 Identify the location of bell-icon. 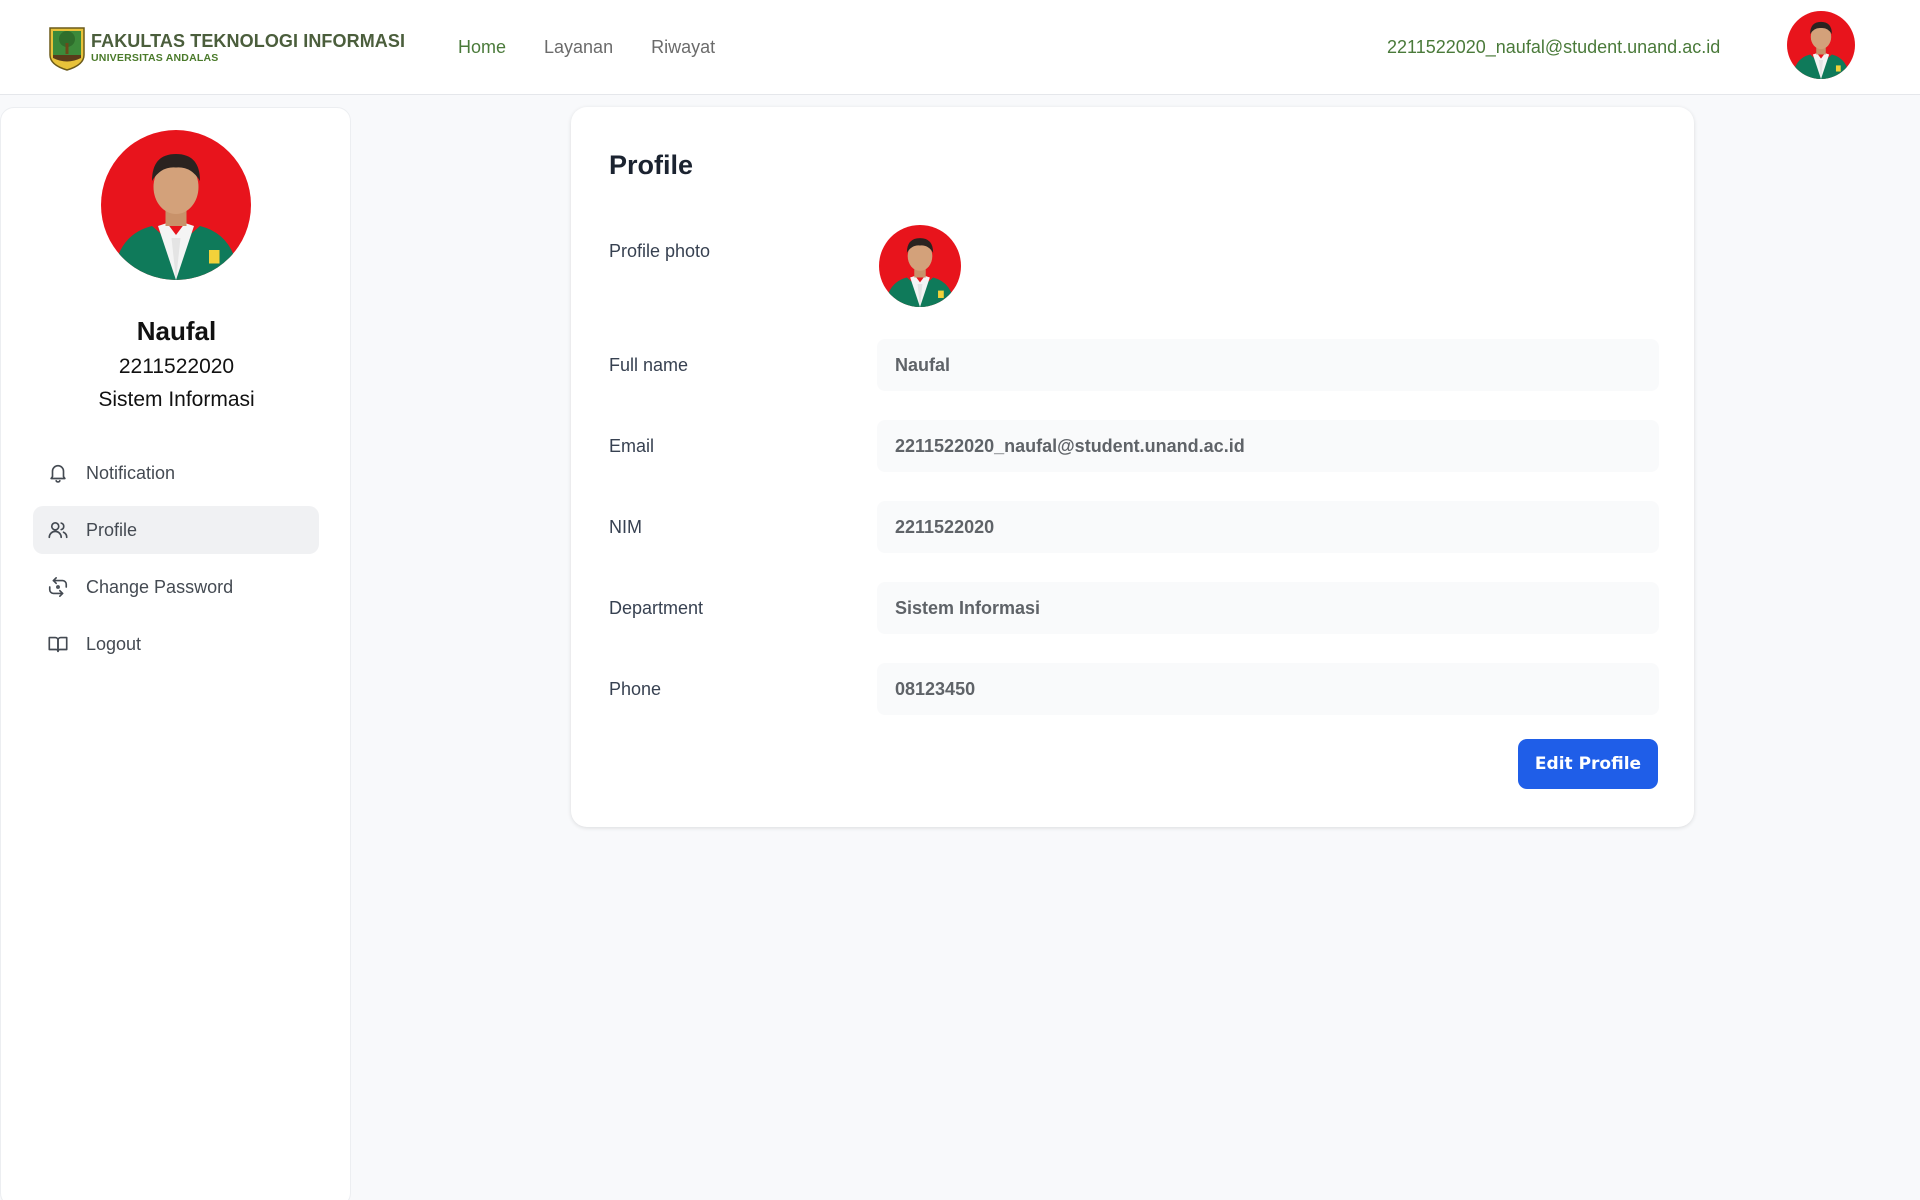
(58, 473).